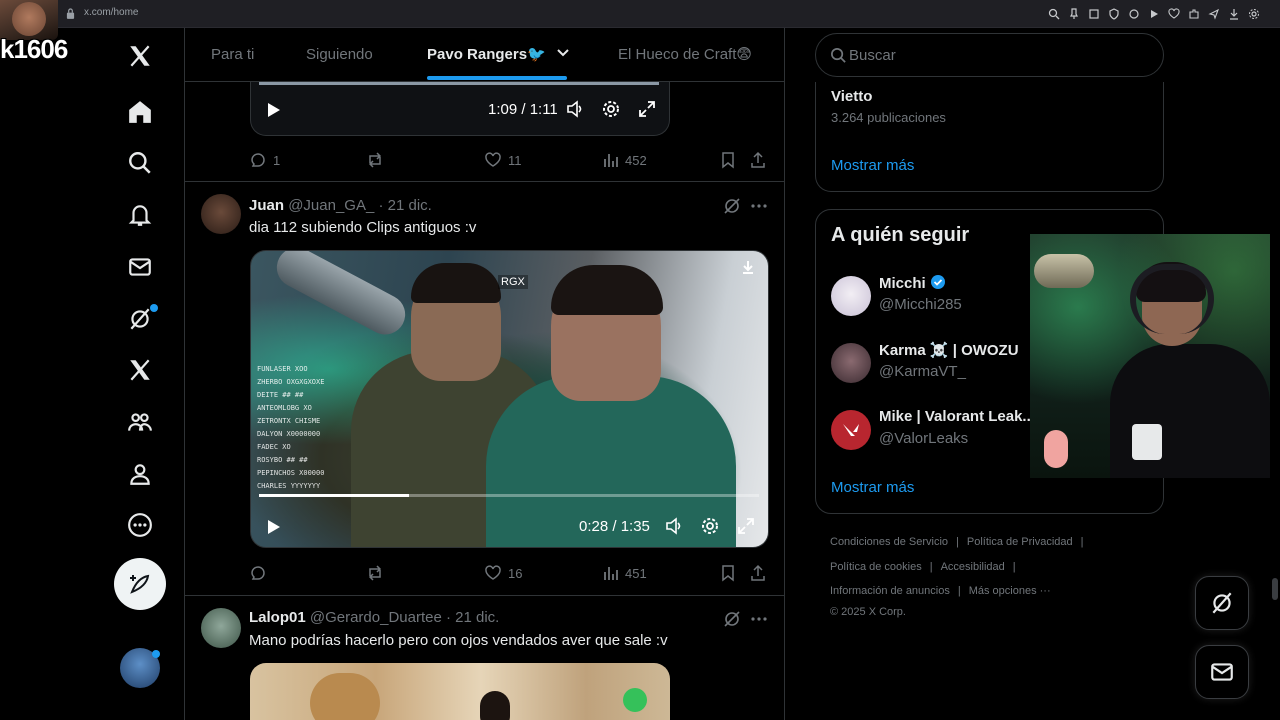 This screenshot has height=720, width=1280. I want to click on grok-floating-button, so click(1222, 603).